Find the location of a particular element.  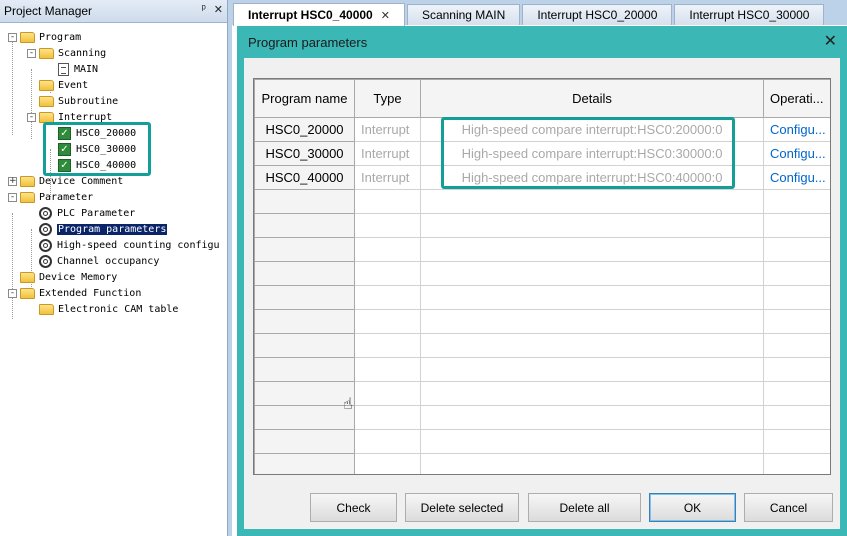

tree-item-label: Extended Function is located at coordinates (90, 293).